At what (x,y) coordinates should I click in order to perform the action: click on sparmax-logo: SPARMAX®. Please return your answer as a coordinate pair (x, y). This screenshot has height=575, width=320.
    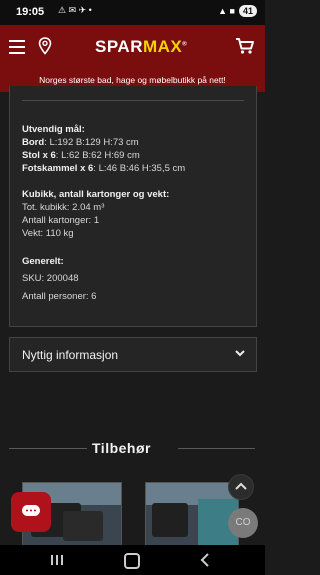
    Looking at the image, I should click on (141, 47).